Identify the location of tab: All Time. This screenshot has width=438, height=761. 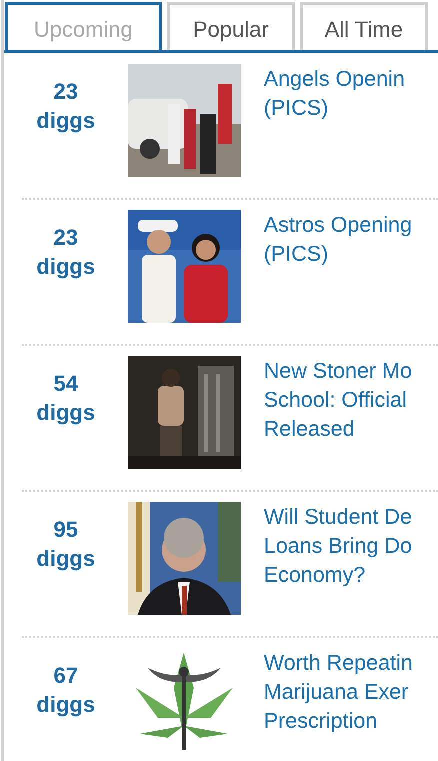
(364, 26).